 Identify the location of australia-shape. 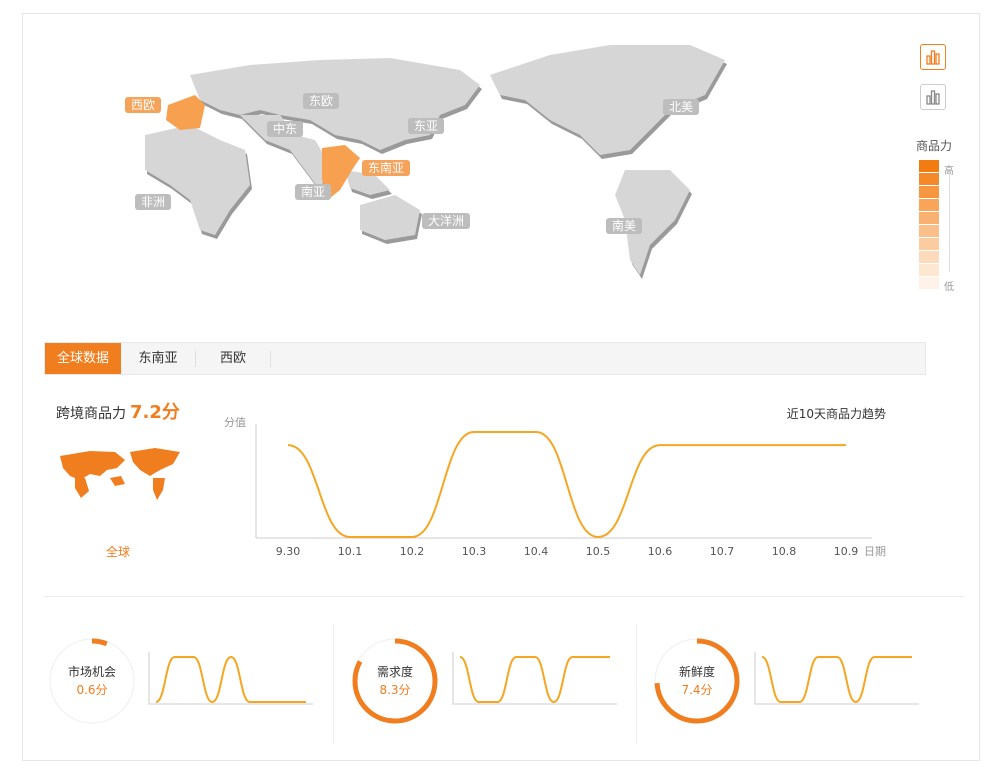
(390, 217).